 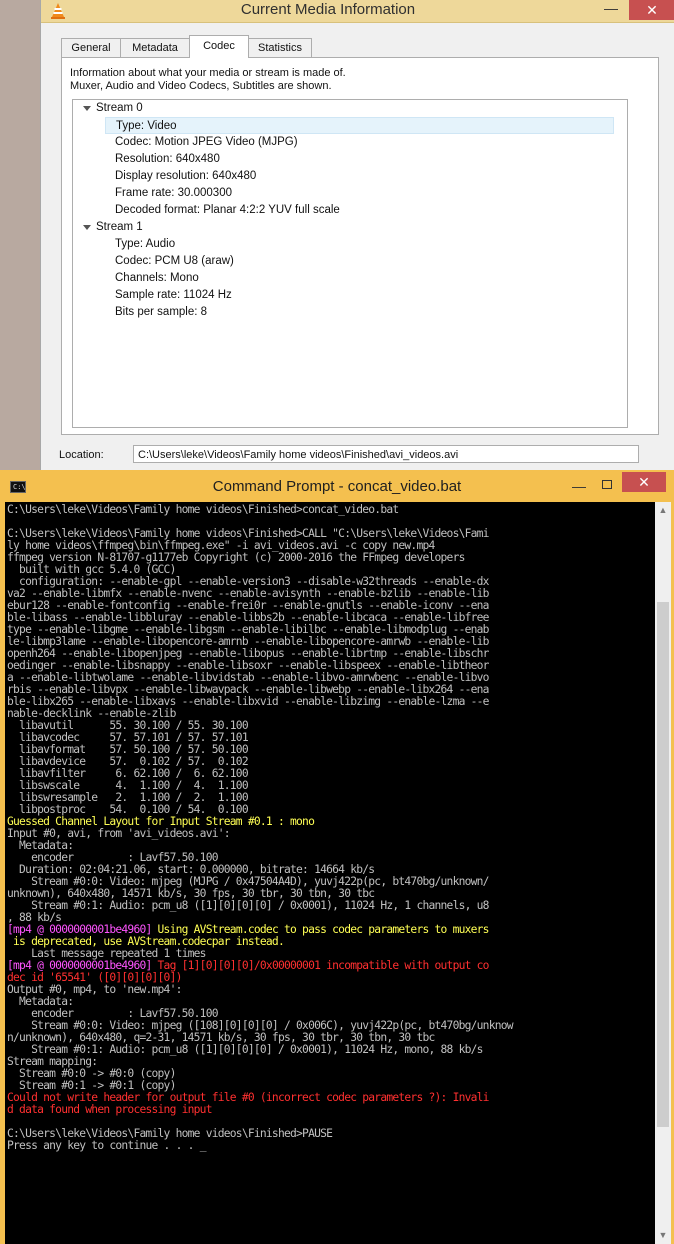 What do you see at coordinates (185, 176) in the screenshot?
I see `tree-item: Display resolution: 640x480` at bounding box center [185, 176].